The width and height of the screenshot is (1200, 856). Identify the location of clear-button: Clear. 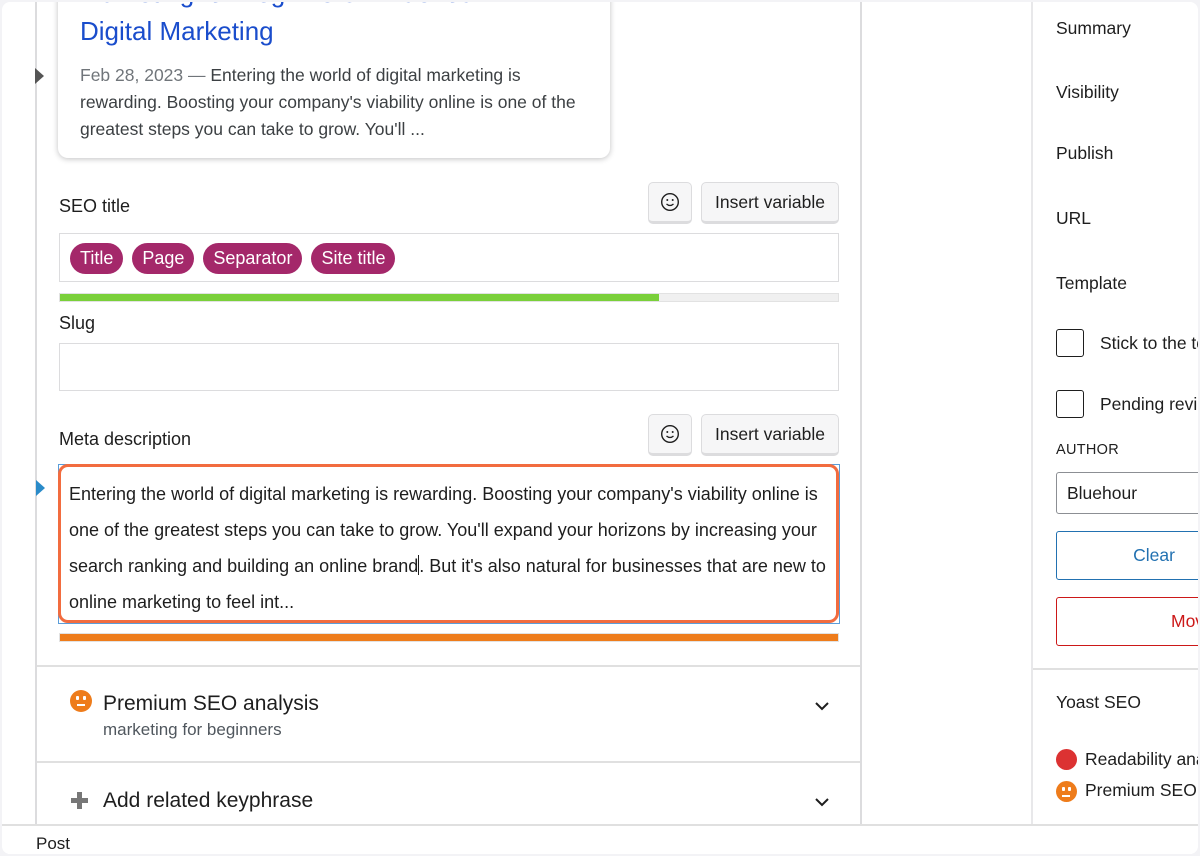
(1127, 555).